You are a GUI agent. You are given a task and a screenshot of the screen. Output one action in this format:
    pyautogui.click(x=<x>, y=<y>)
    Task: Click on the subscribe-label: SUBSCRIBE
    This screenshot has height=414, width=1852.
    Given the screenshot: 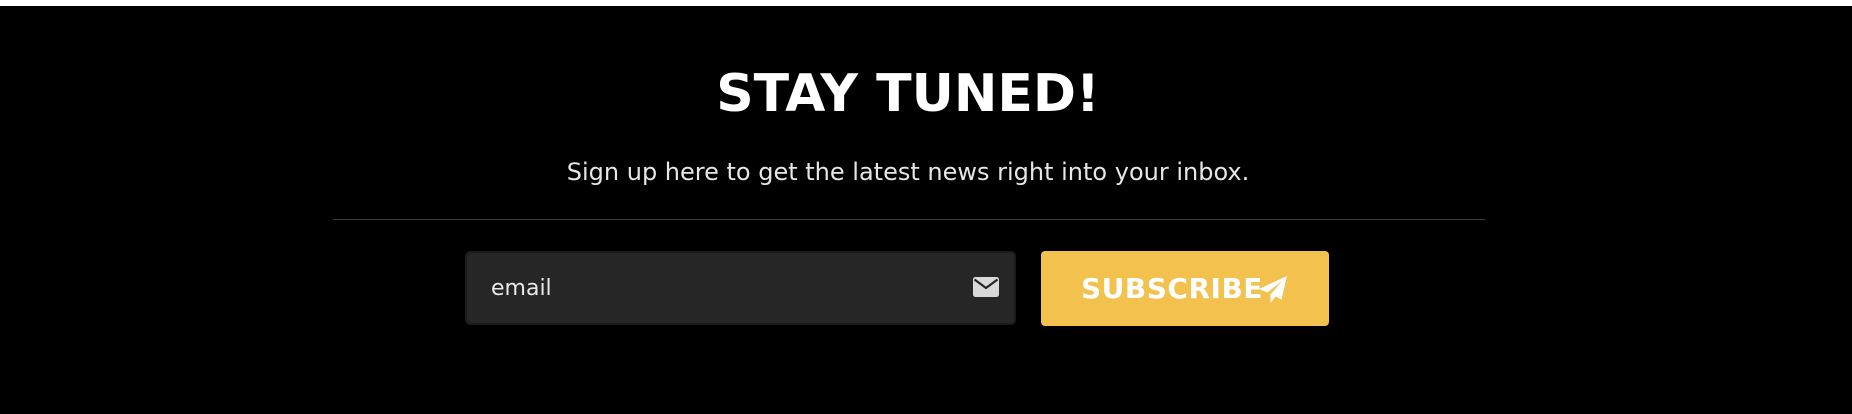 What is the action you would take?
    pyautogui.click(x=1172, y=288)
    